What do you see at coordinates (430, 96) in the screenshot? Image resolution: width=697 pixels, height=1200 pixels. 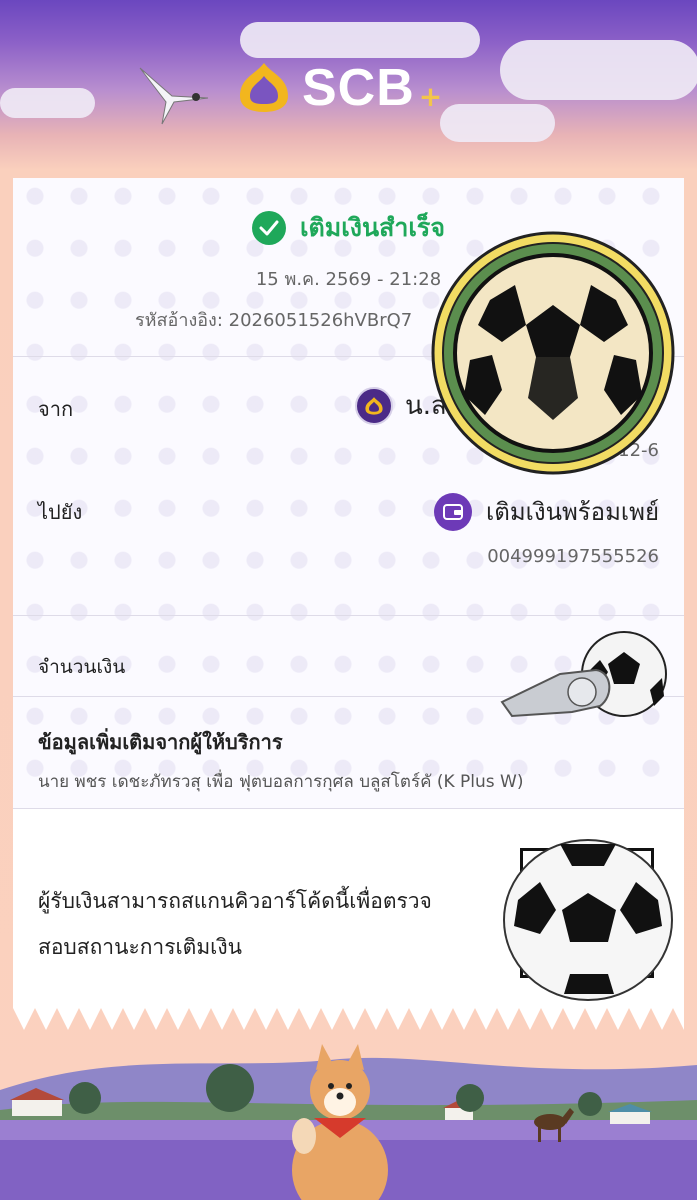 I see `brand-plus: +` at bounding box center [430, 96].